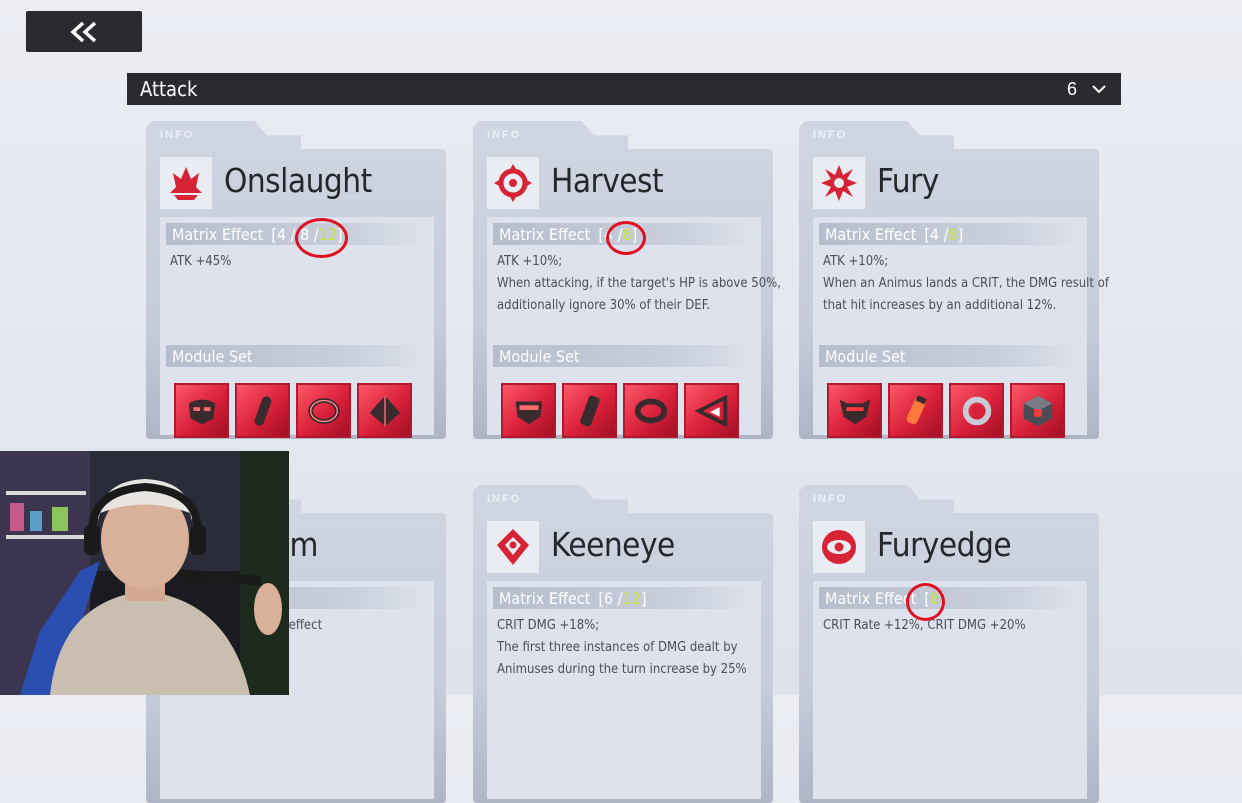  I want to click on triangle-icon, so click(710, 410).